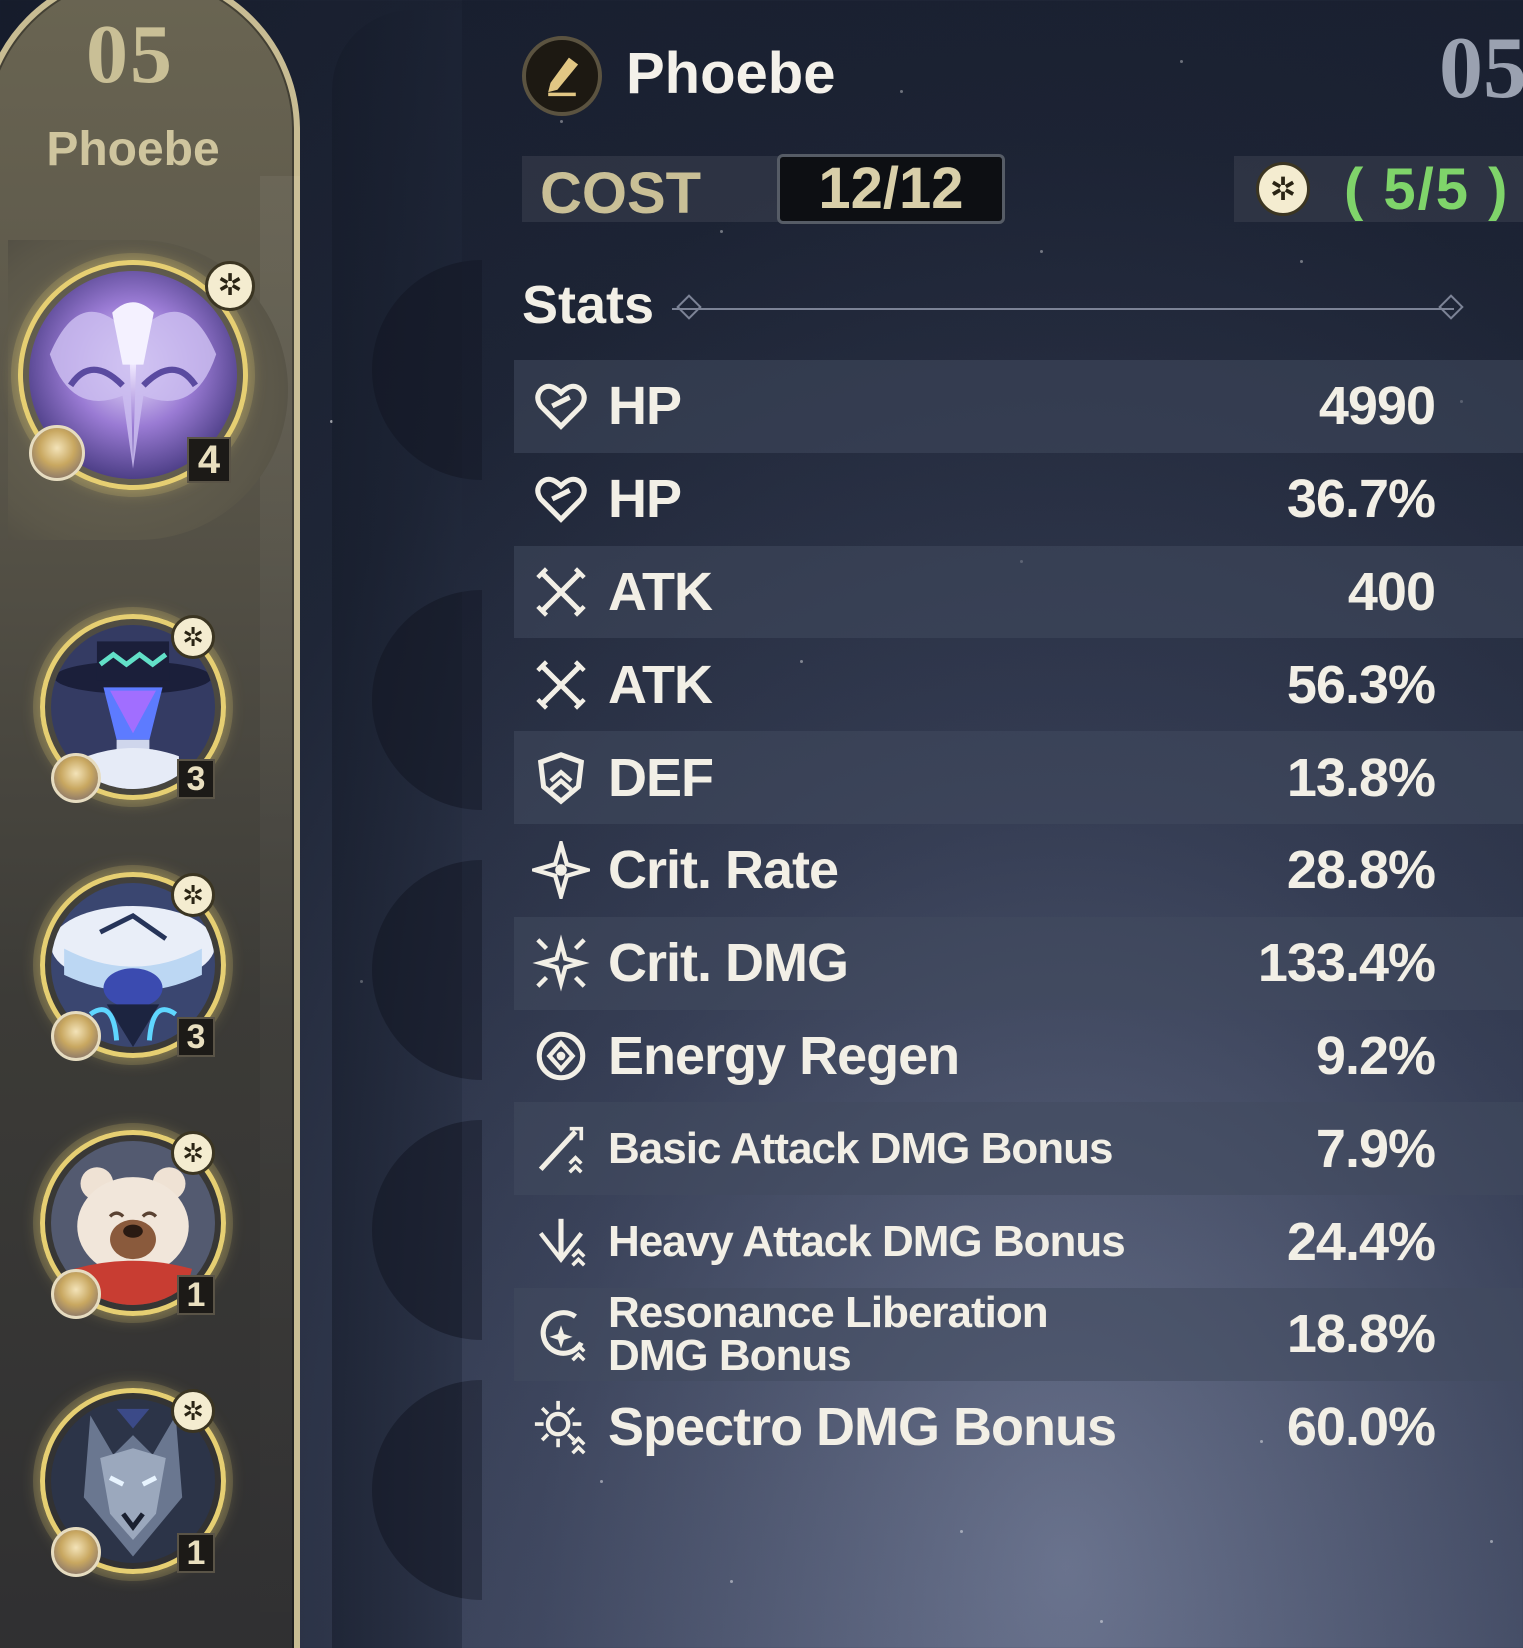 The width and height of the screenshot is (1523, 1648). What do you see at coordinates (1375, 1055) in the screenshot?
I see `stat-value: 9.2%` at bounding box center [1375, 1055].